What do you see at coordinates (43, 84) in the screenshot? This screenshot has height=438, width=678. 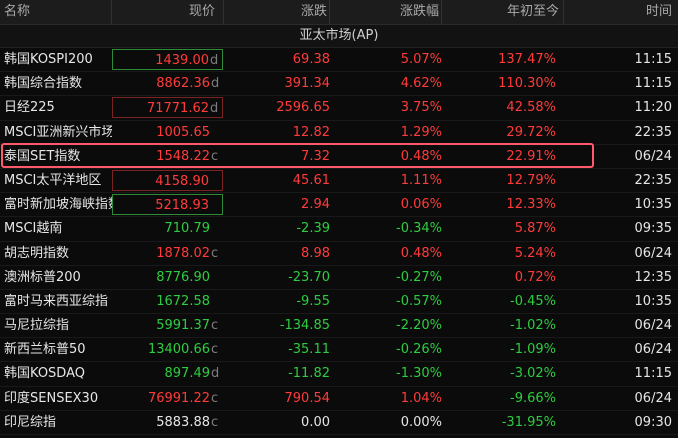 I see `index-name: 韩国综合指数` at bounding box center [43, 84].